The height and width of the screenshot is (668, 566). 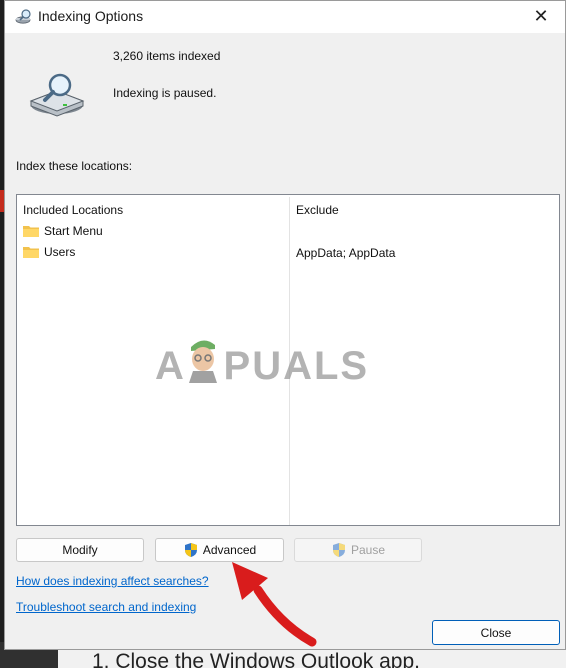 I want to click on background-partial-text: 1. Close the Windows Outlook app., so click(x=256, y=659).